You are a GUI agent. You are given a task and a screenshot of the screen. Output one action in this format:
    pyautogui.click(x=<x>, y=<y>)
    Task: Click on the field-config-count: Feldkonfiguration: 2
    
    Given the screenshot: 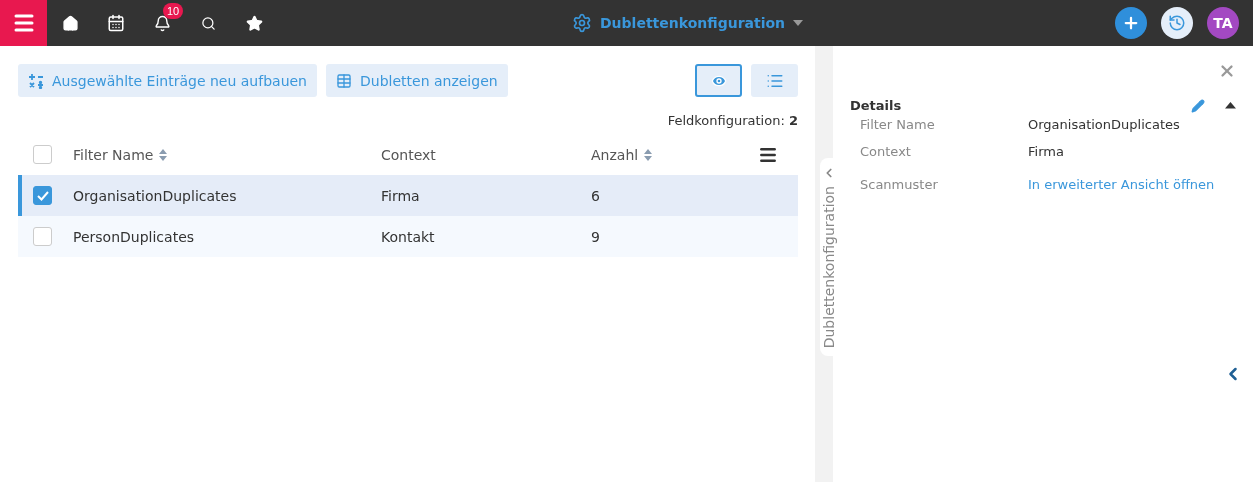 What is the action you would take?
    pyautogui.click(x=732, y=120)
    